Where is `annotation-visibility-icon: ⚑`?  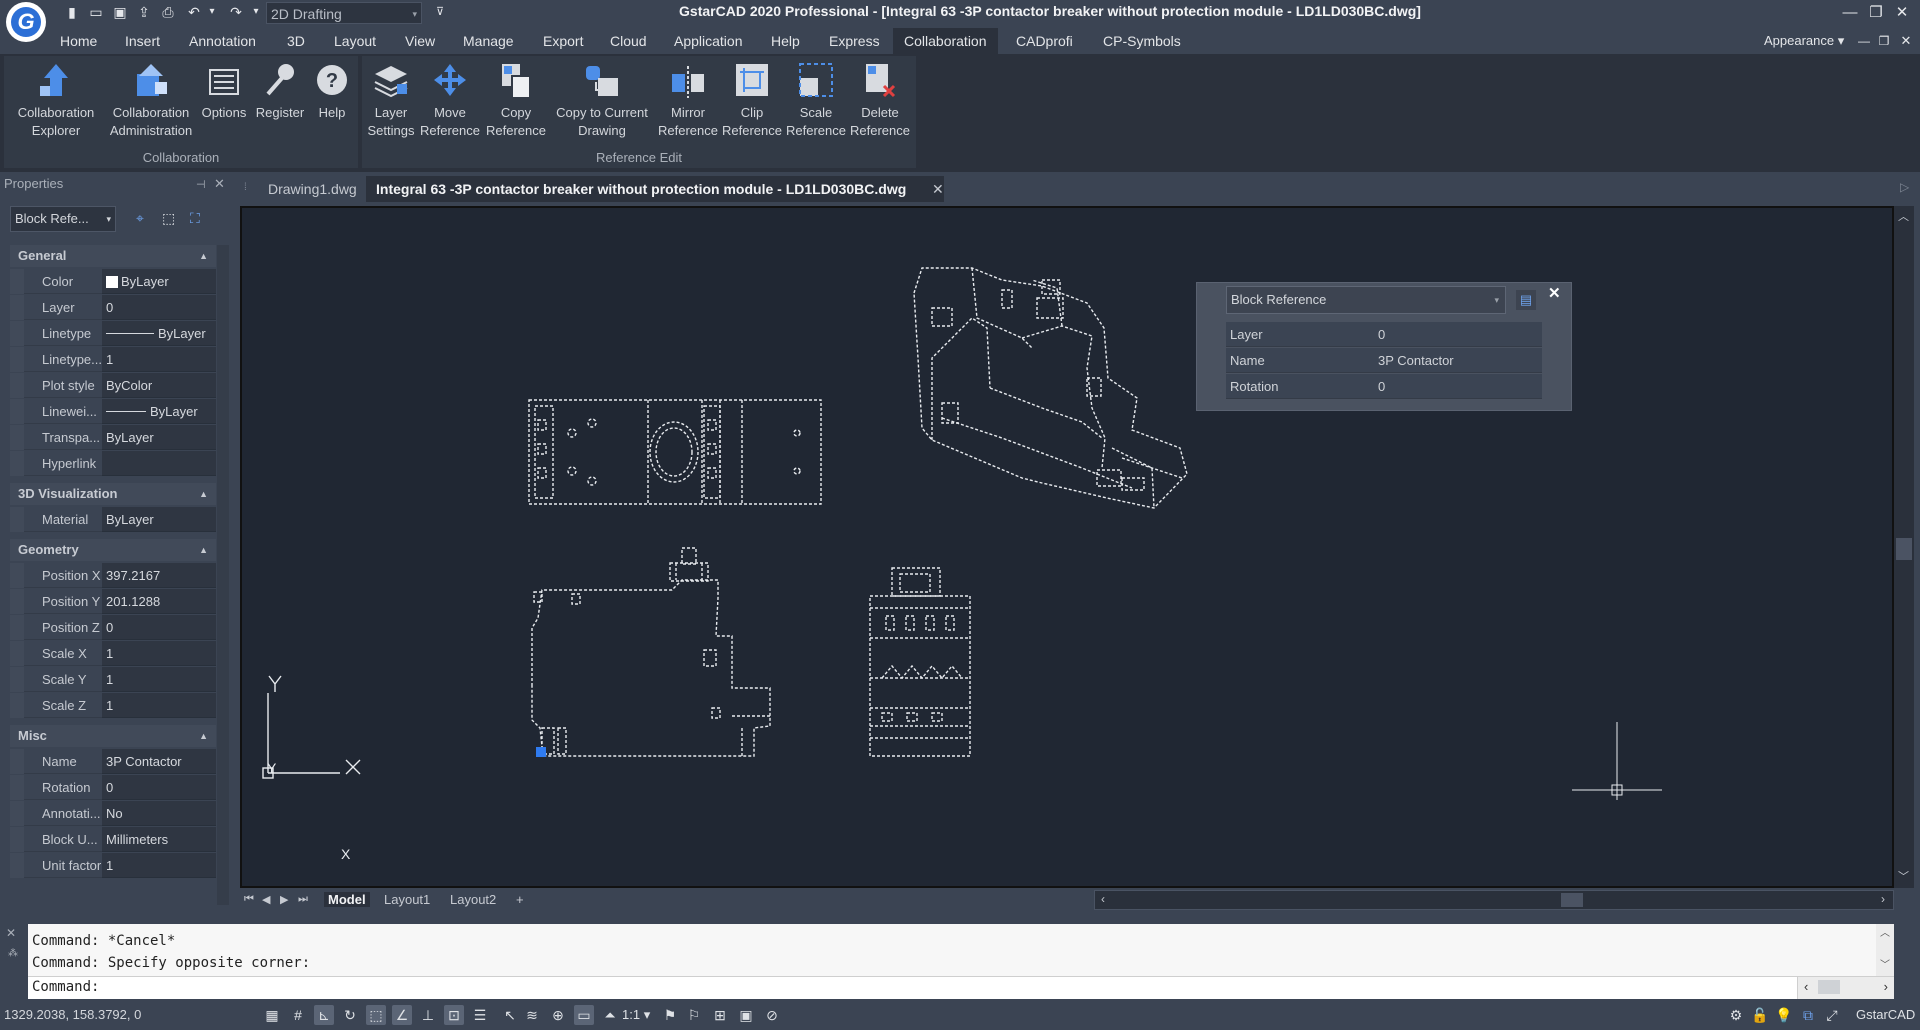
annotation-visibility-icon: ⚑ is located at coordinates (670, 1015).